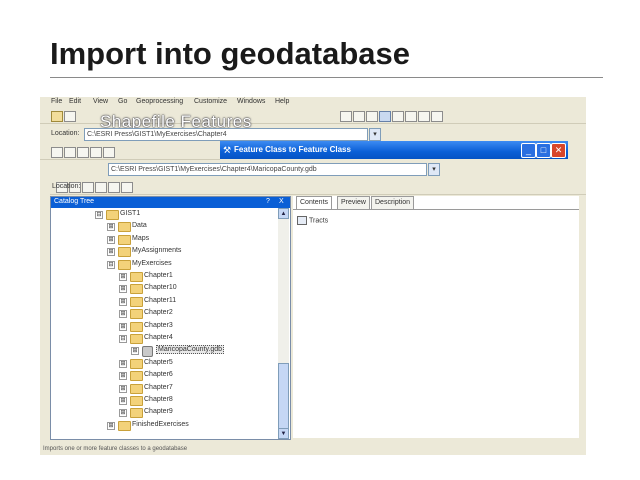 The image size is (640, 480). Describe the element at coordinates (163, 215) in the screenshot. I see `tree-item: ⊟ GIST1` at that location.